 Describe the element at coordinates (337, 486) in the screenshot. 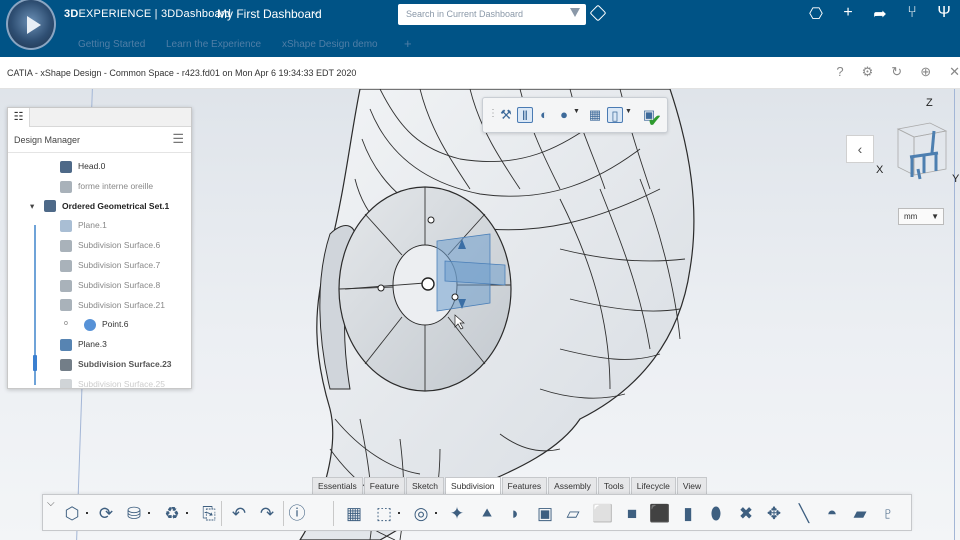

I see `section-tab-essentials: Essentials` at that location.